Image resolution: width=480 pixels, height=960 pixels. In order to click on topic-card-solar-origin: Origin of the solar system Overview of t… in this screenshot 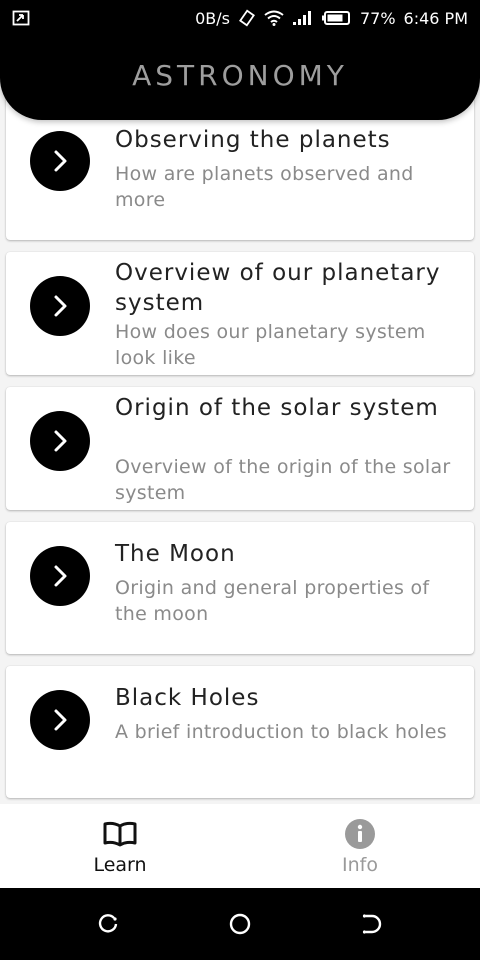, I will do `click(240, 448)`.